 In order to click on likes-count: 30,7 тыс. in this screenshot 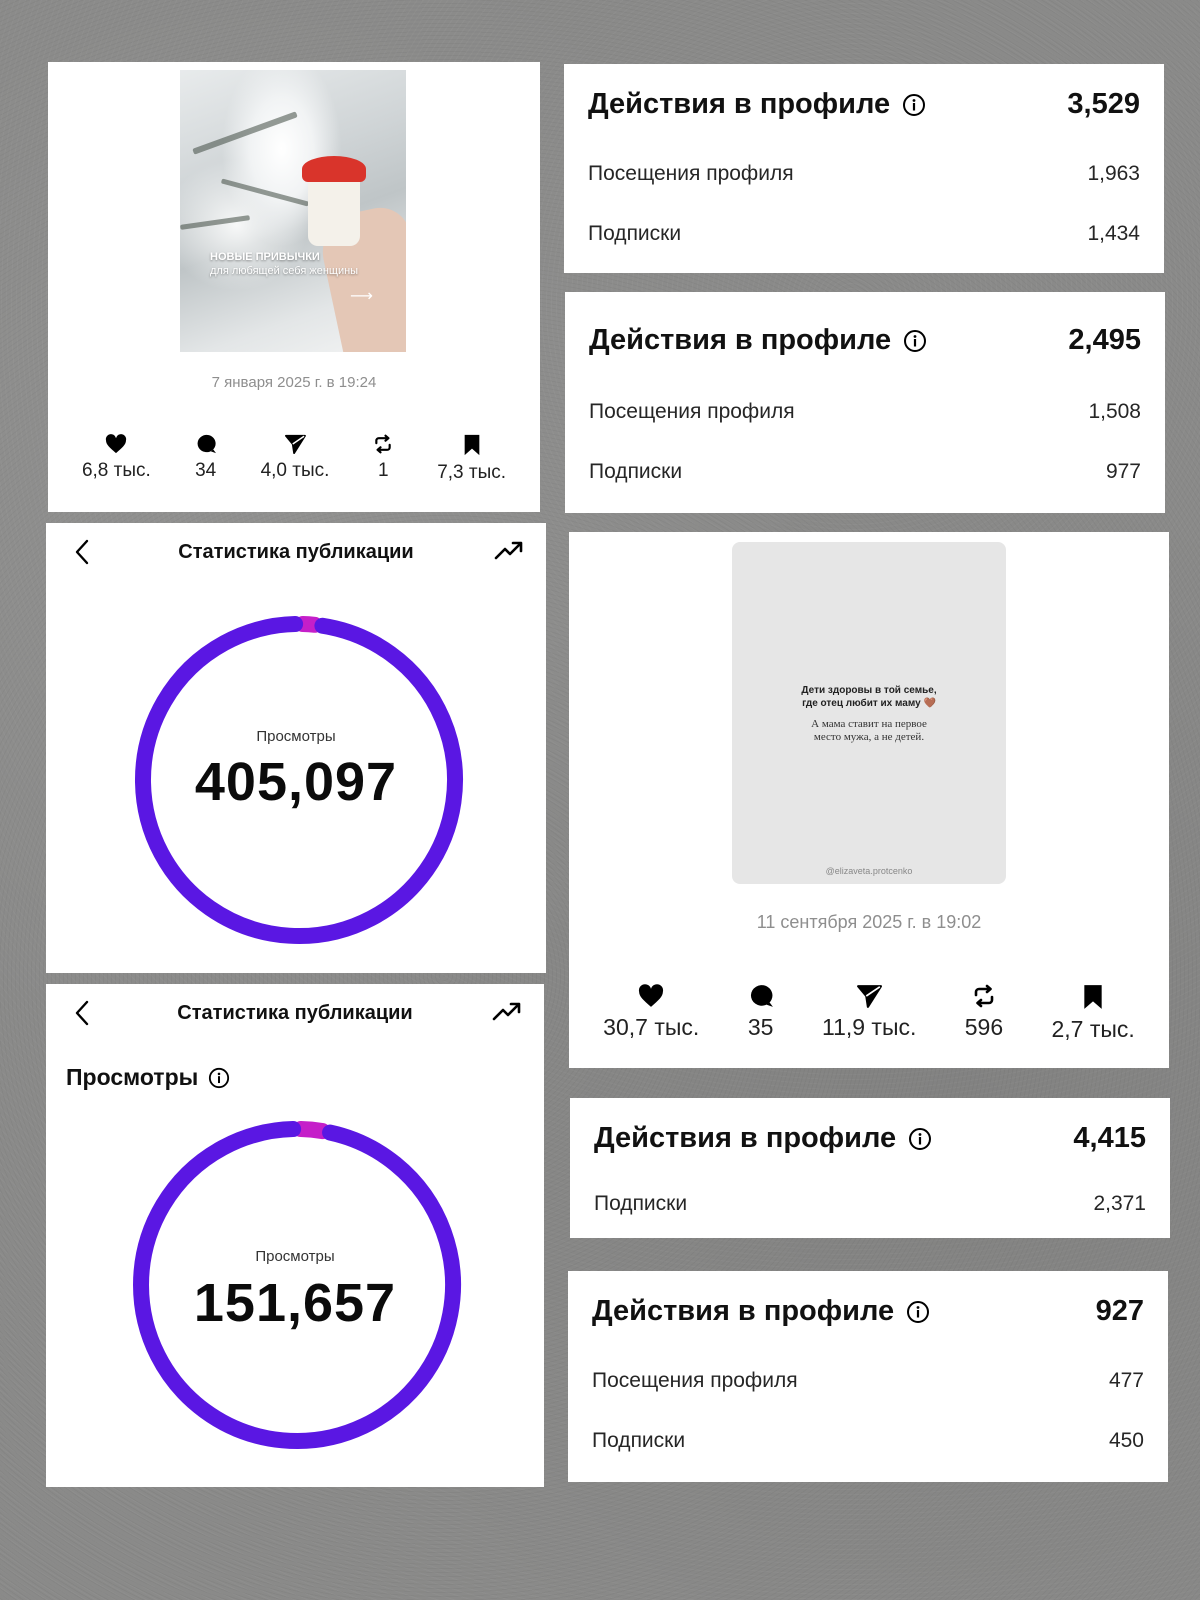, I will do `click(651, 1027)`.